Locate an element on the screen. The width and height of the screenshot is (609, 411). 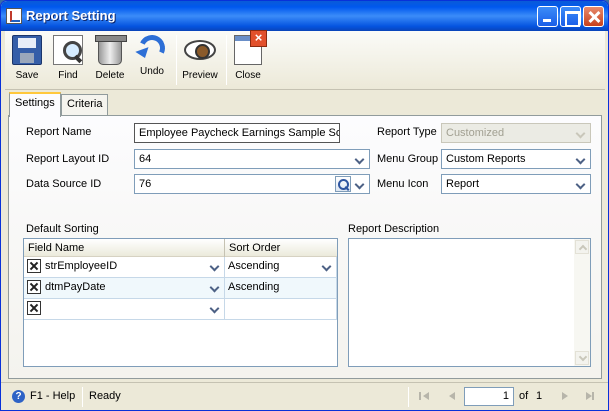
table-row-new is located at coordinates (180, 309).